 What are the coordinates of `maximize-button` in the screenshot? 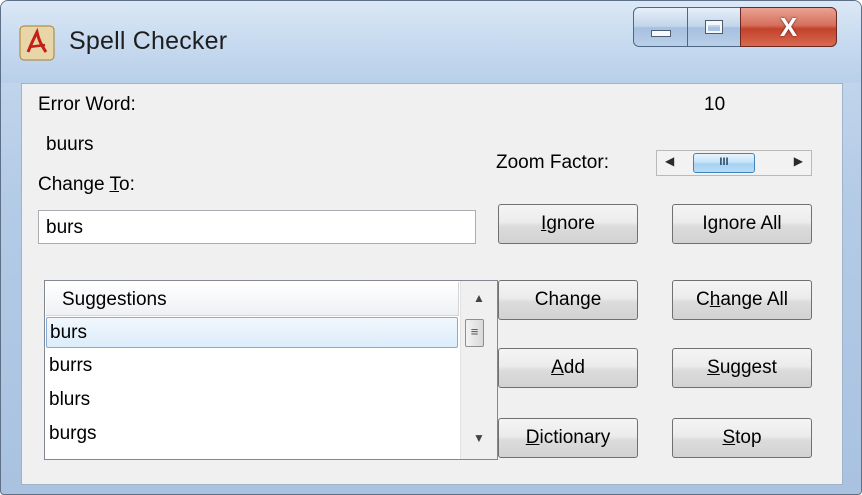 It's located at (714, 27).